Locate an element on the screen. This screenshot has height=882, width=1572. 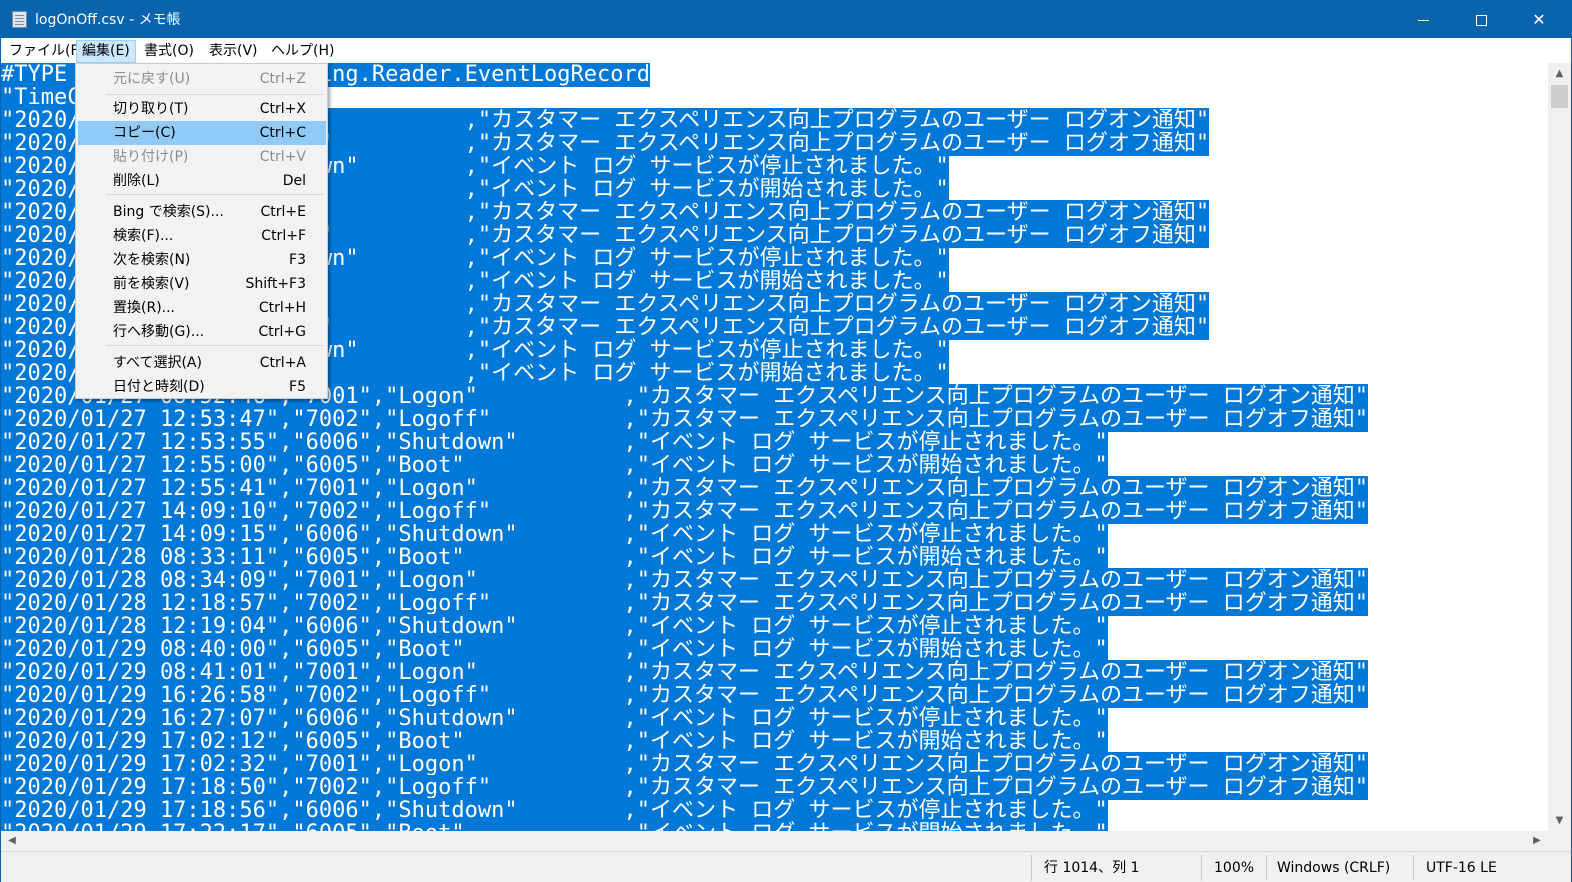
menu-item-label: 削除(L) is located at coordinates (136, 181).